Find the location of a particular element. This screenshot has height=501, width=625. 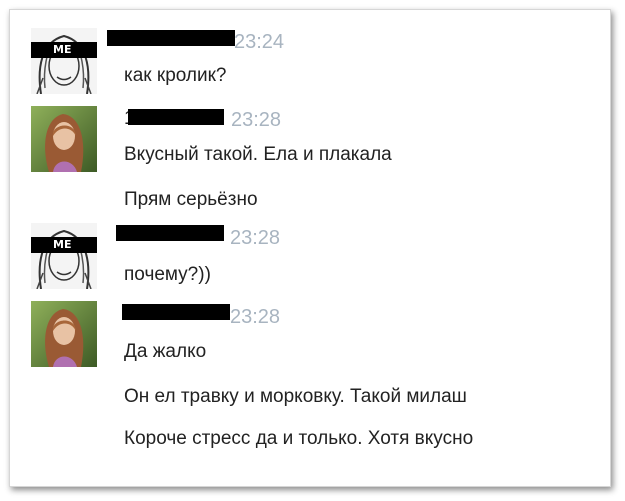

message-text: Короче стресс да и только. Хотя вкусно is located at coordinates (299, 438).